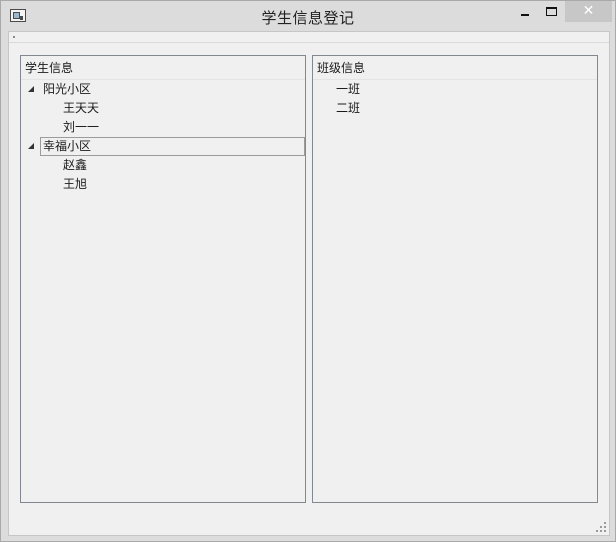 Image resolution: width=616 pixels, height=542 pixels. I want to click on tree-item-class: 一班, so click(455, 89).